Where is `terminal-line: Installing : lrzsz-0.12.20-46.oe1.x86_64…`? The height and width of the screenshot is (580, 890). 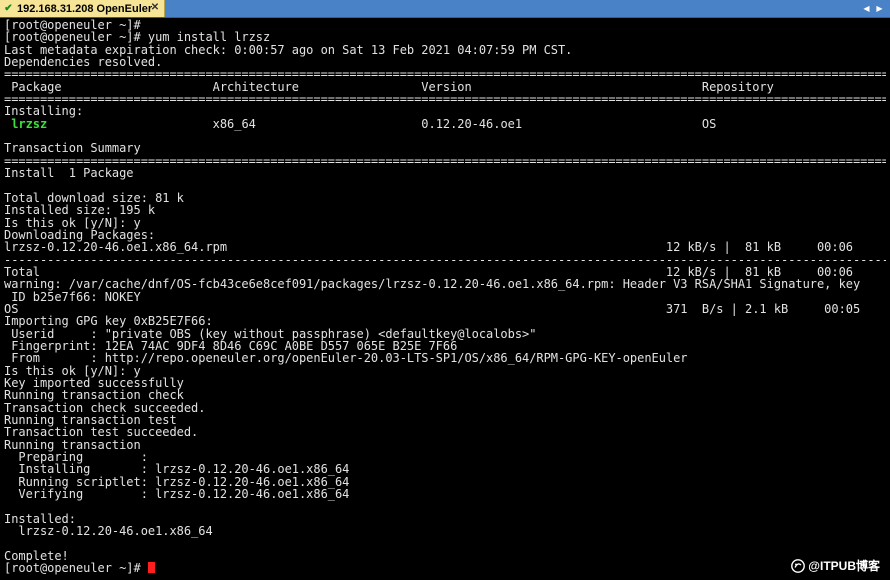 terminal-line: Installing : lrzsz-0.12.20-46.oe1.x86_64… is located at coordinates (445, 469).